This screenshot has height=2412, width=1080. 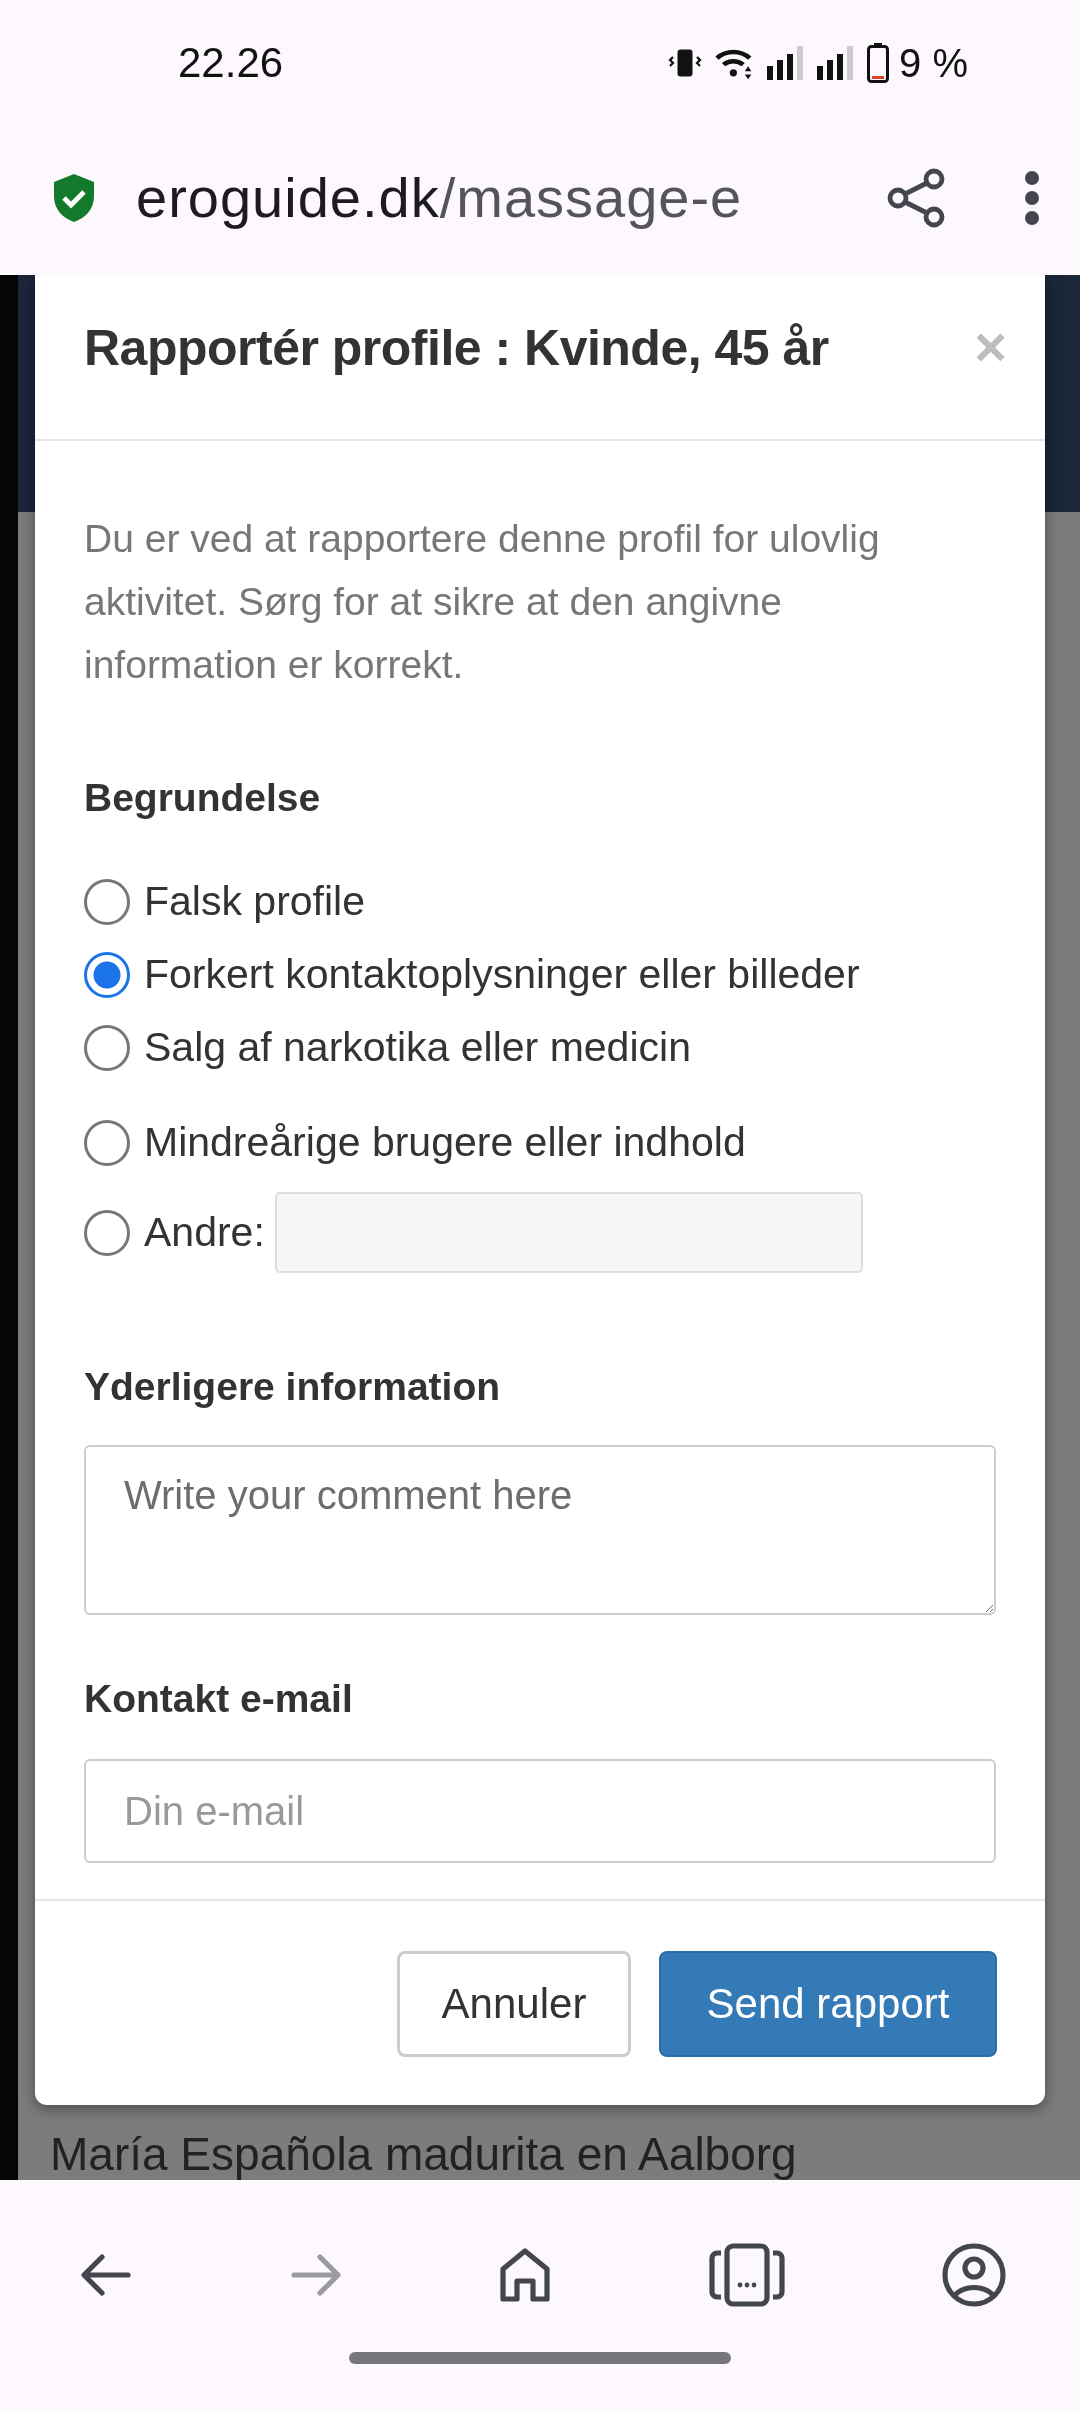 I want to click on share-icon, so click(x=916, y=197).